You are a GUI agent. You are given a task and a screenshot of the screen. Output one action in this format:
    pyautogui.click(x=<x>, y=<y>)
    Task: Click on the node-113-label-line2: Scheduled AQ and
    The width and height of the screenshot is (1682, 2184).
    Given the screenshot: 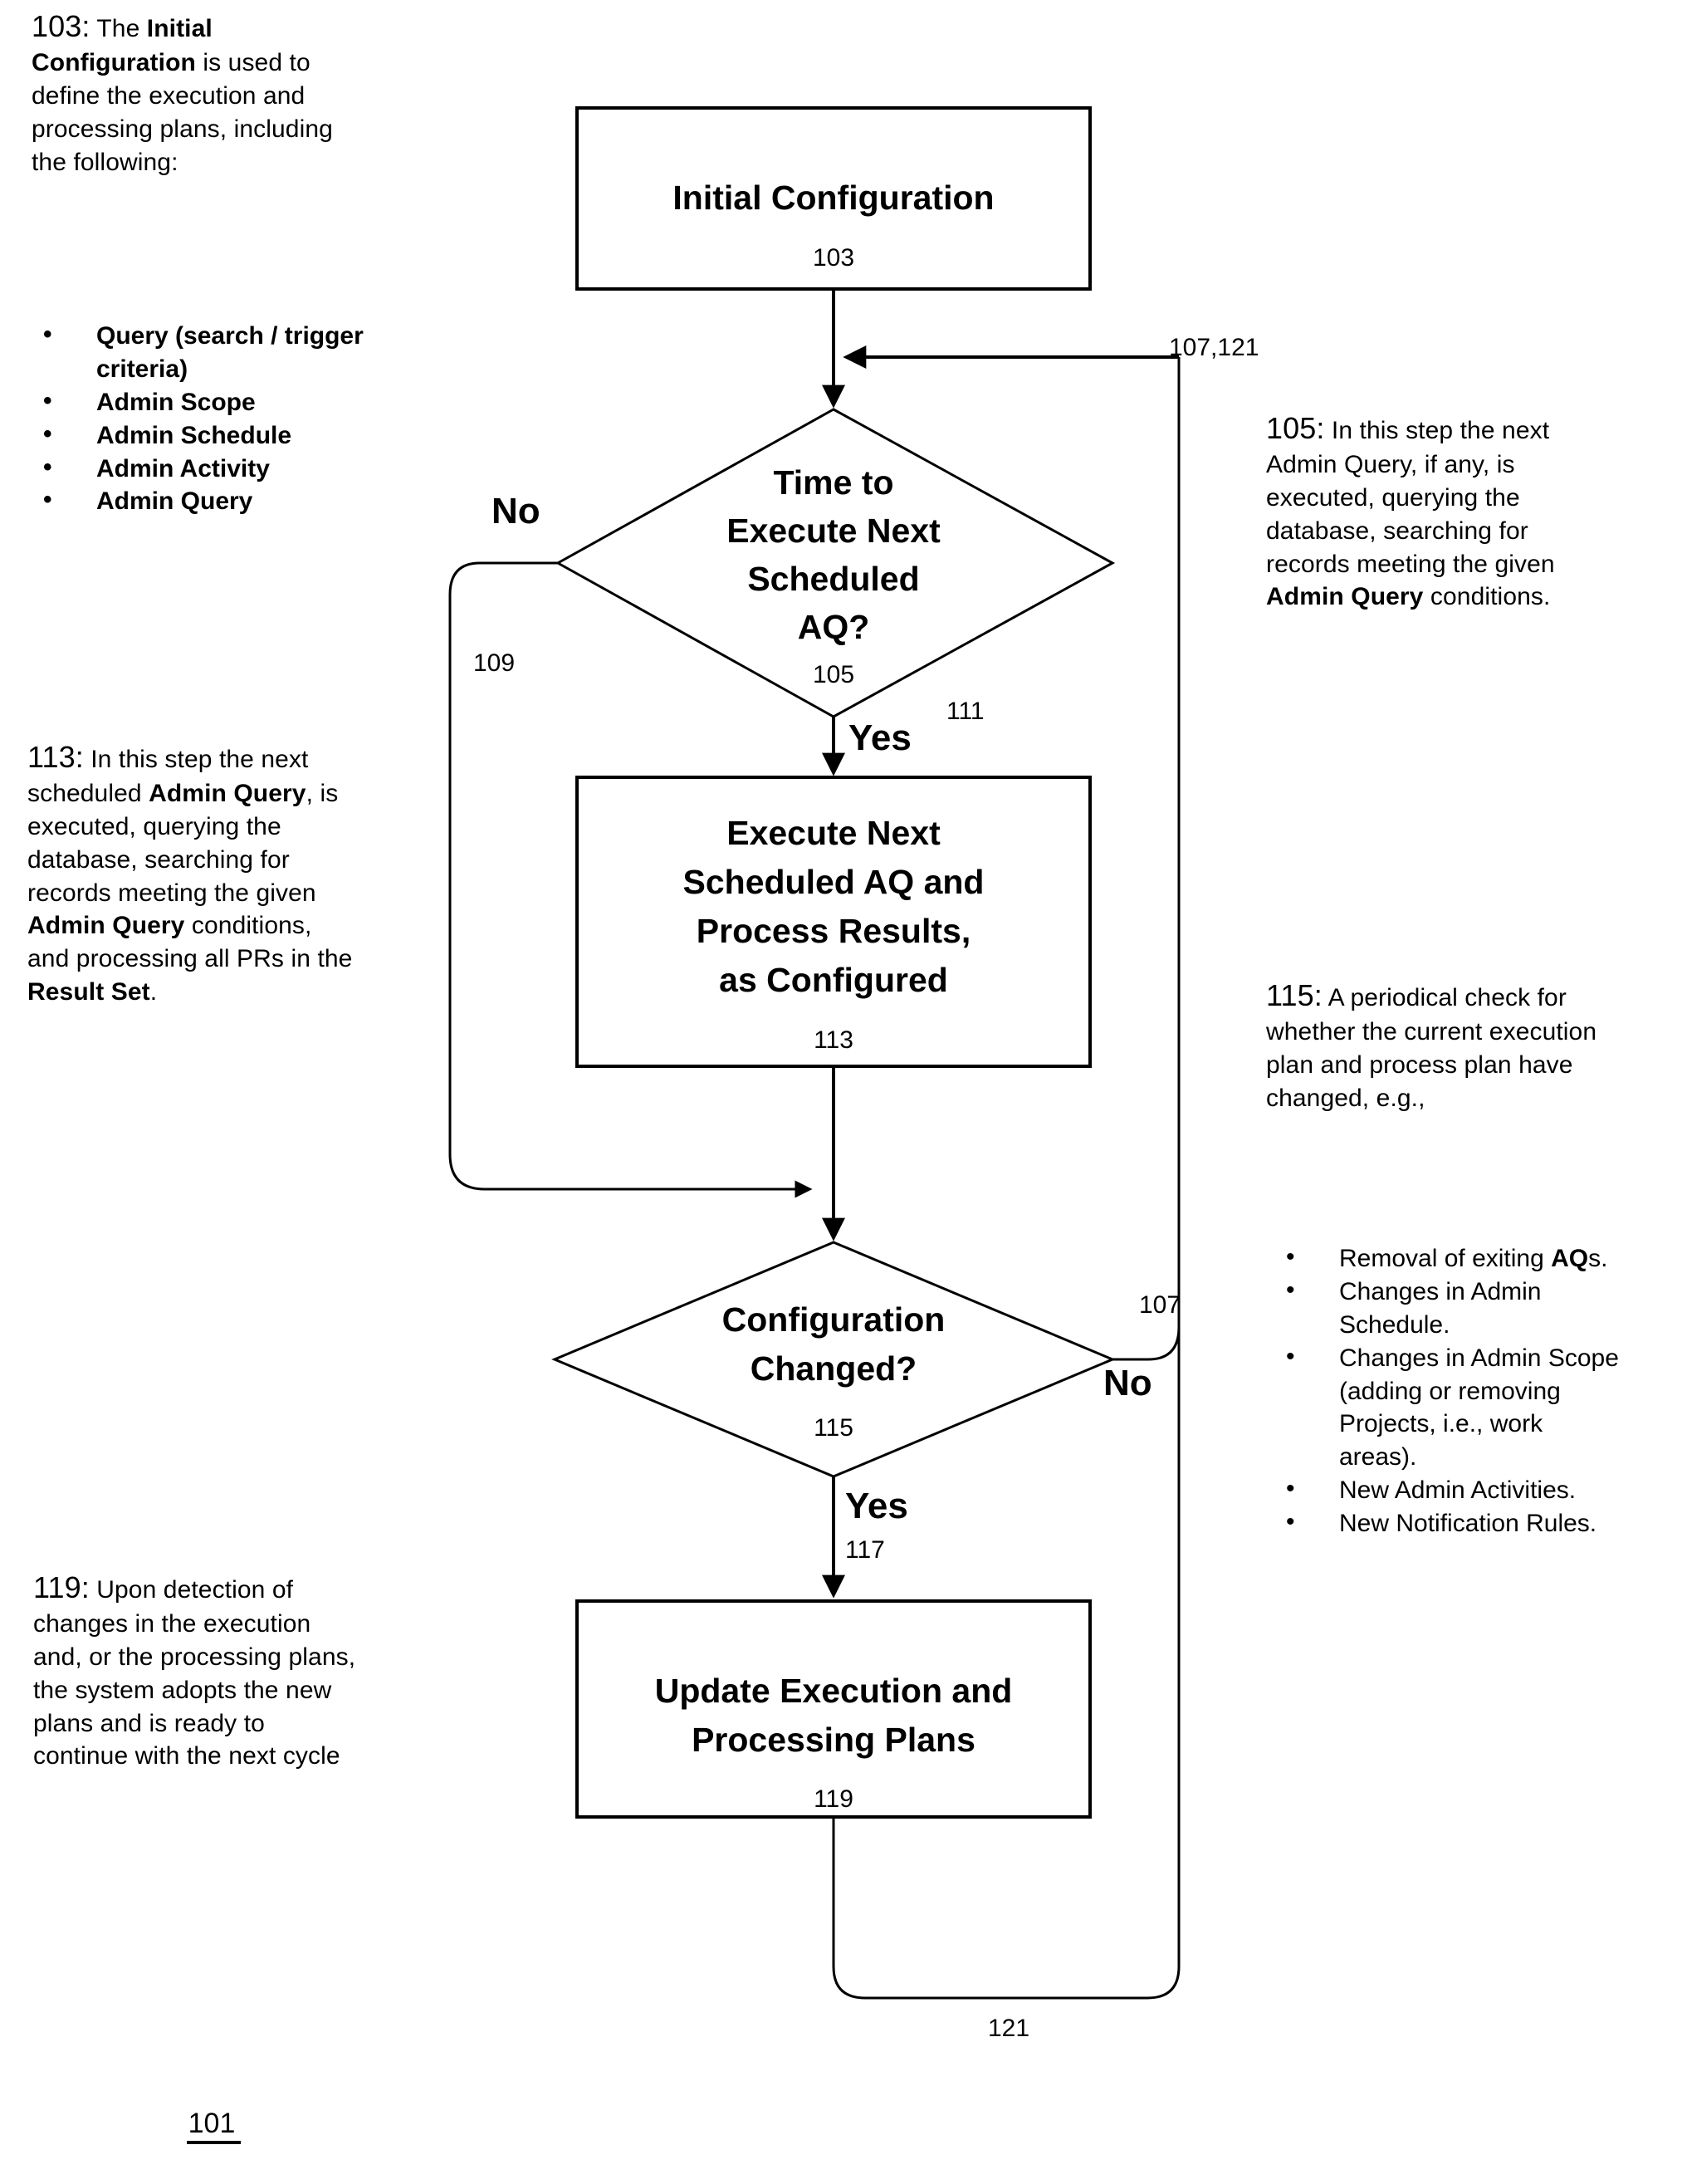 What is the action you would take?
    pyautogui.click(x=834, y=882)
    